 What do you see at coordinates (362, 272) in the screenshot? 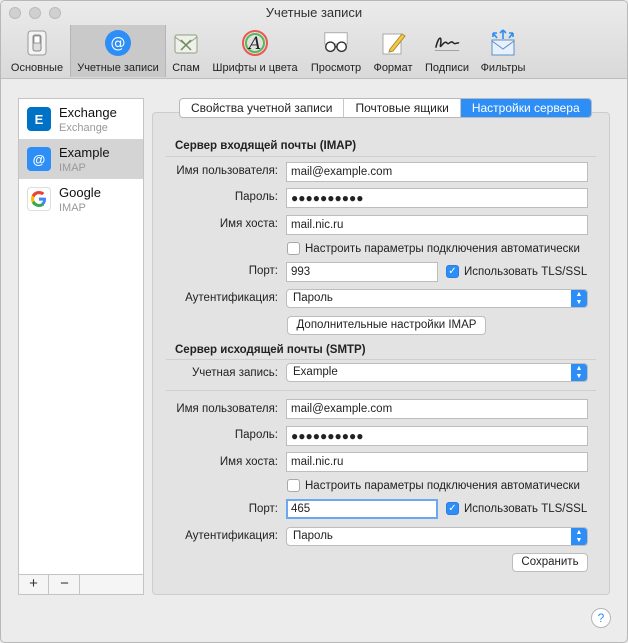
I see `imap-port-field: 993` at bounding box center [362, 272].